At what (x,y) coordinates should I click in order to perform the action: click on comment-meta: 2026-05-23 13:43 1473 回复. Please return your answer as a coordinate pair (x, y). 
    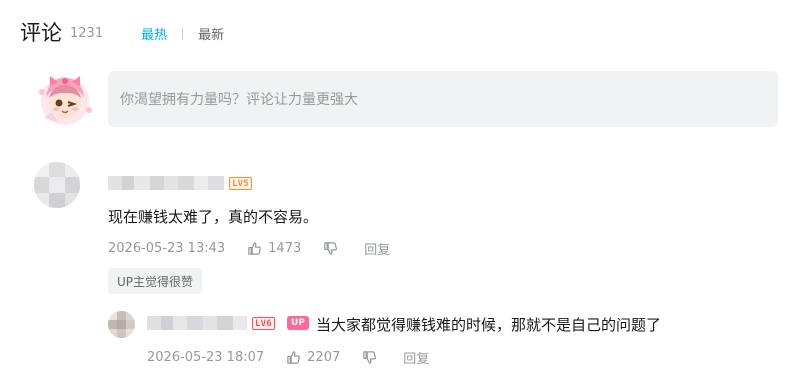
    Looking at the image, I should click on (249, 248).